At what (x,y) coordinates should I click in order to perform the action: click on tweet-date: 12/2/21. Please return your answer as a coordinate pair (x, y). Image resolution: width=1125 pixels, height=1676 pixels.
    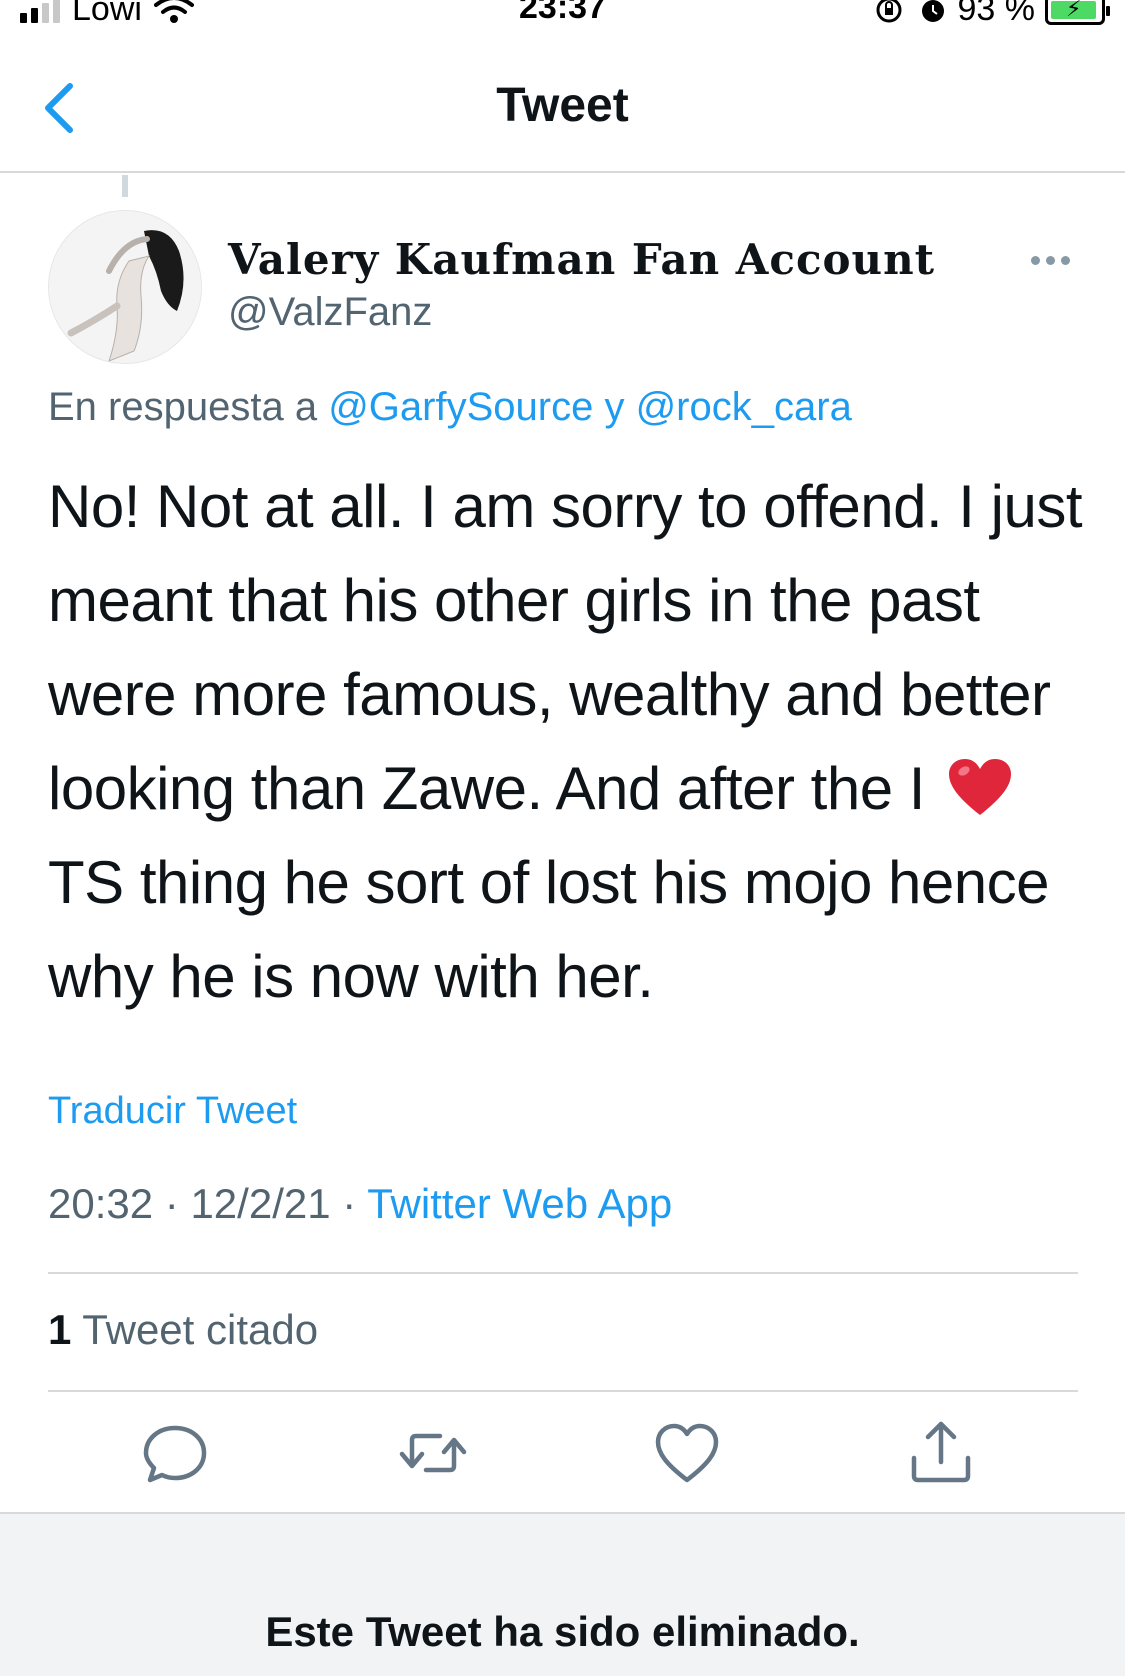
    Looking at the image, I should click on (260, 1203).